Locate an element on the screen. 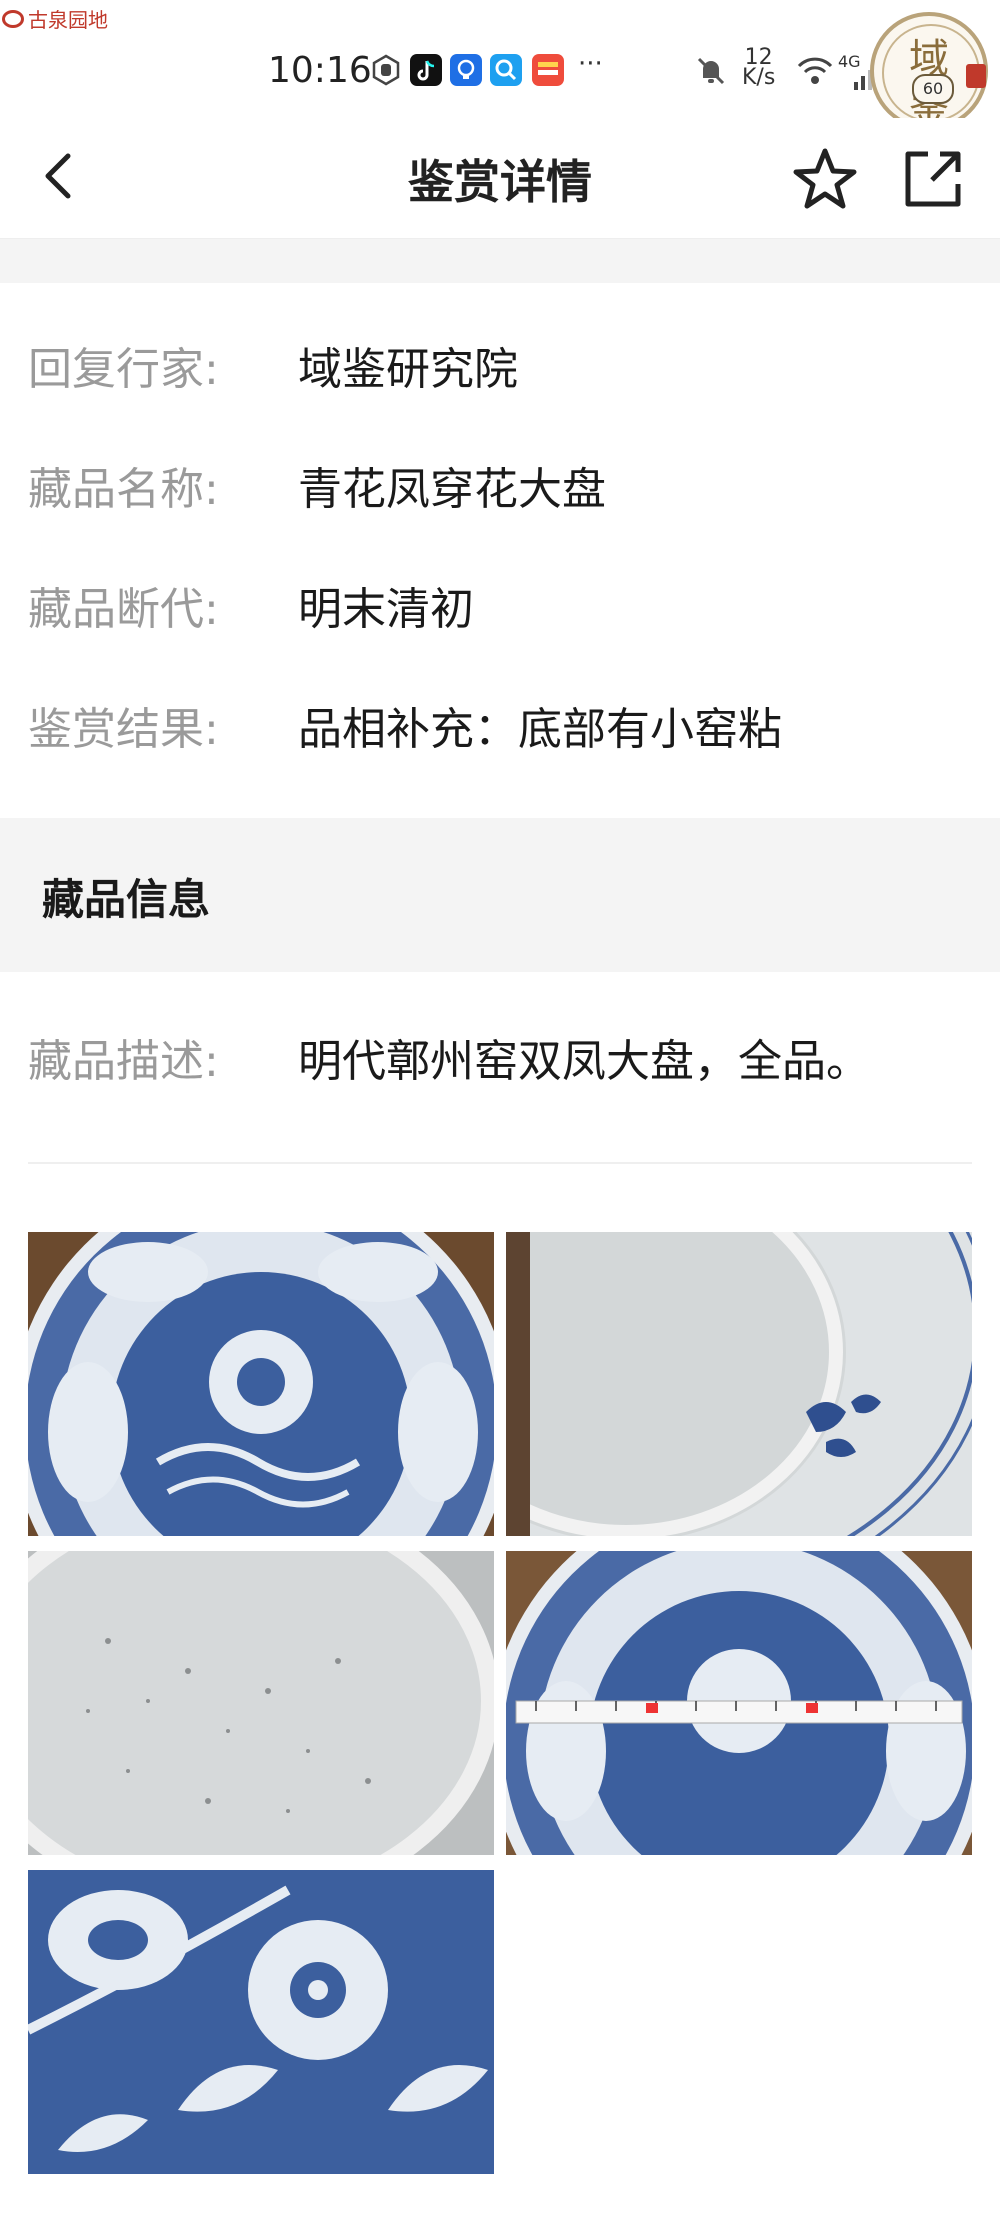  nav-bar: 鉴赏详情 is located at coordinates (500, 178).